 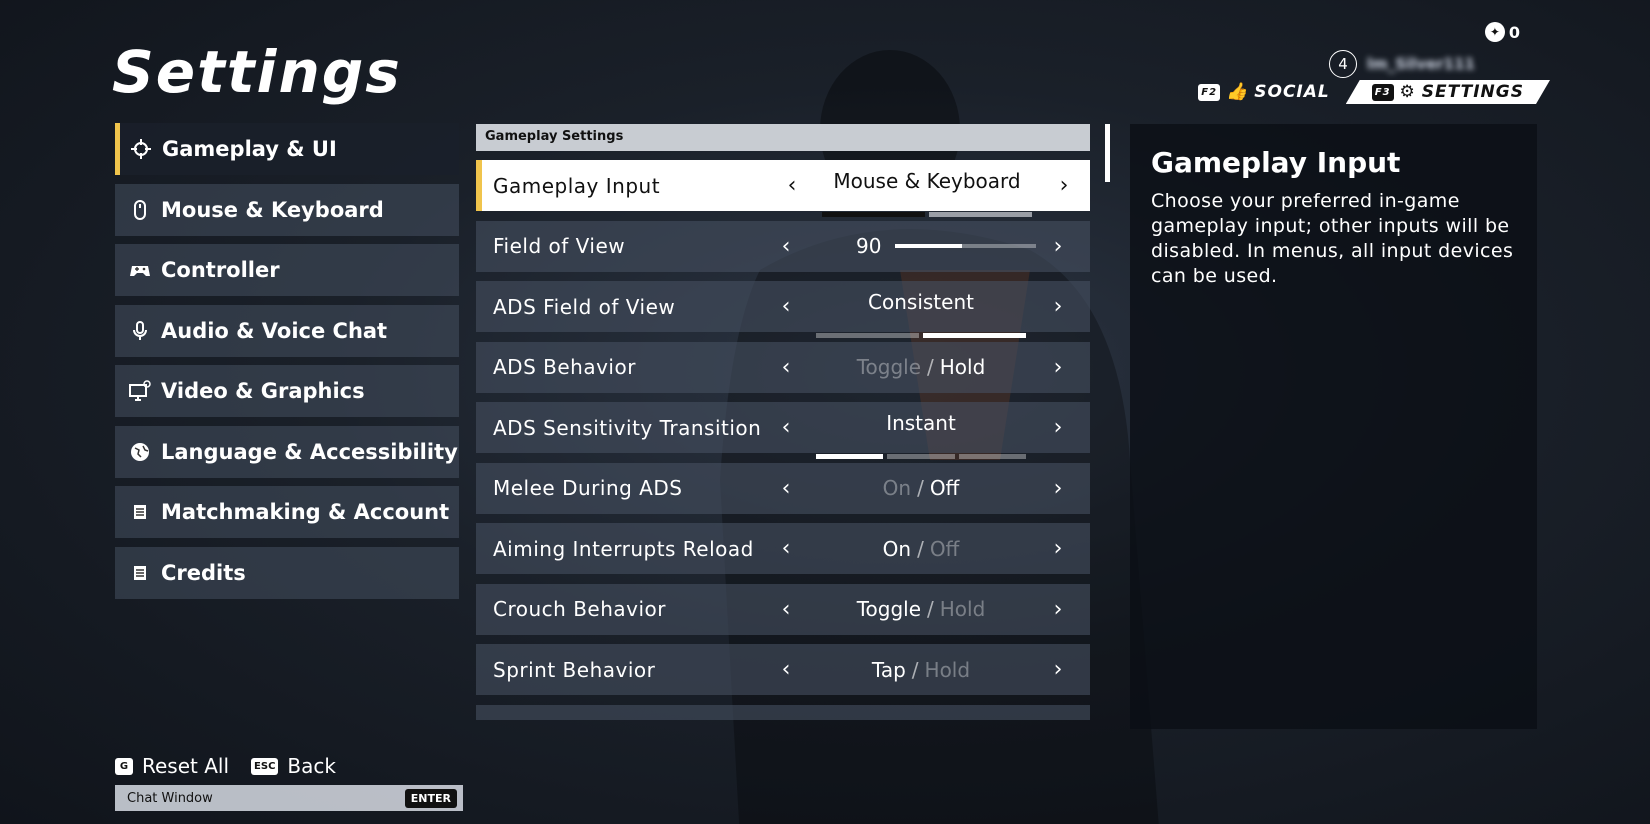 I want to click on setting-value: On / Off, so click(x=921, y=488).